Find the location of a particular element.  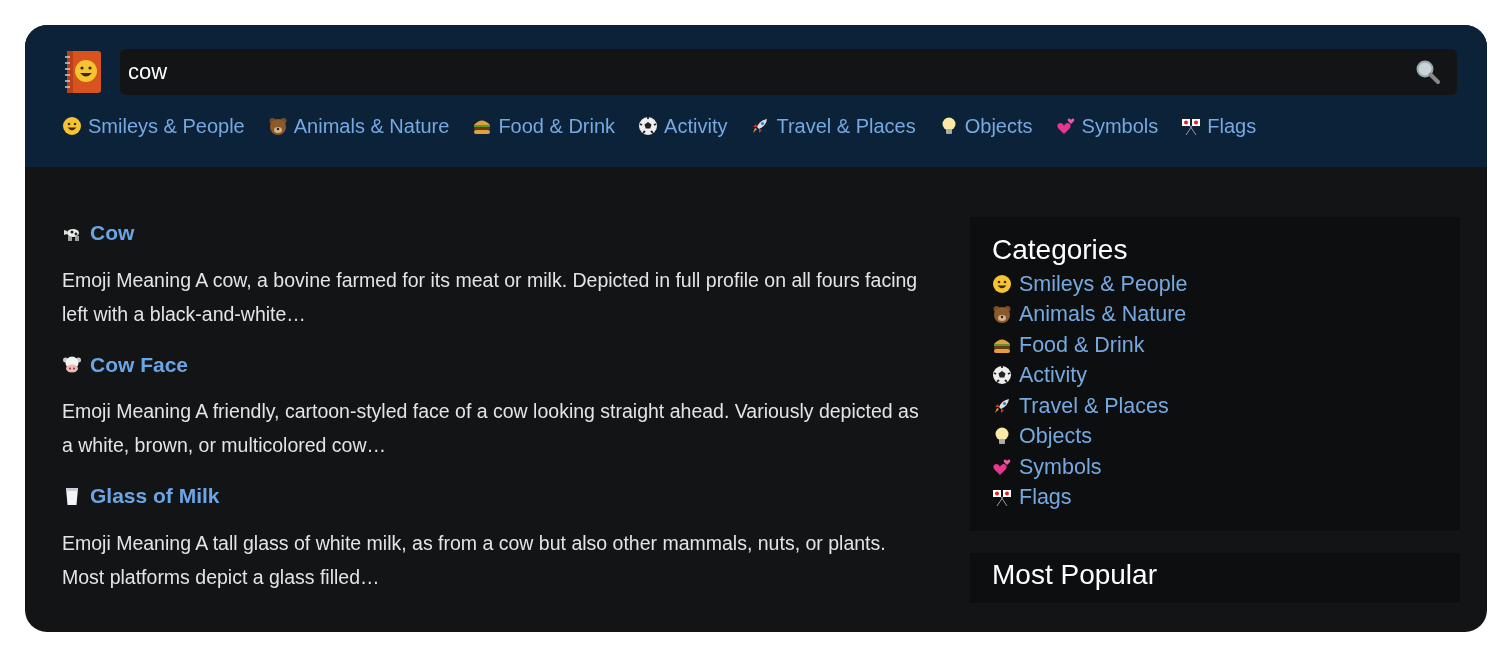

result-title-link: Cow is located at coordinates (112, 233).